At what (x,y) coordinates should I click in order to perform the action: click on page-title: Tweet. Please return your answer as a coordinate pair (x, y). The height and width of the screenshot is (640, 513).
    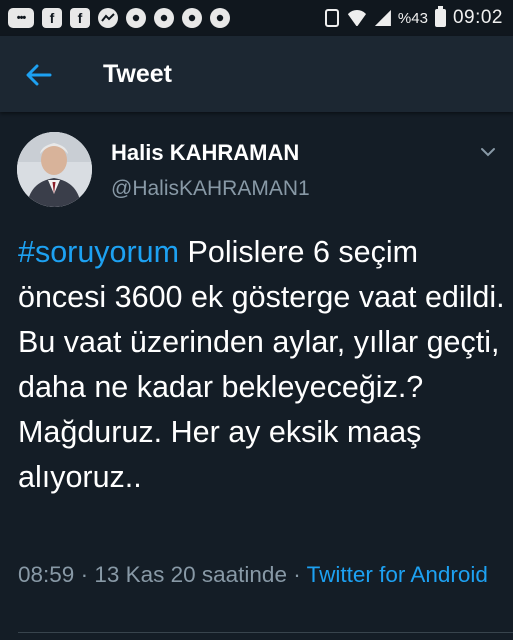
    Looking at the image, I should click on (137, 74).